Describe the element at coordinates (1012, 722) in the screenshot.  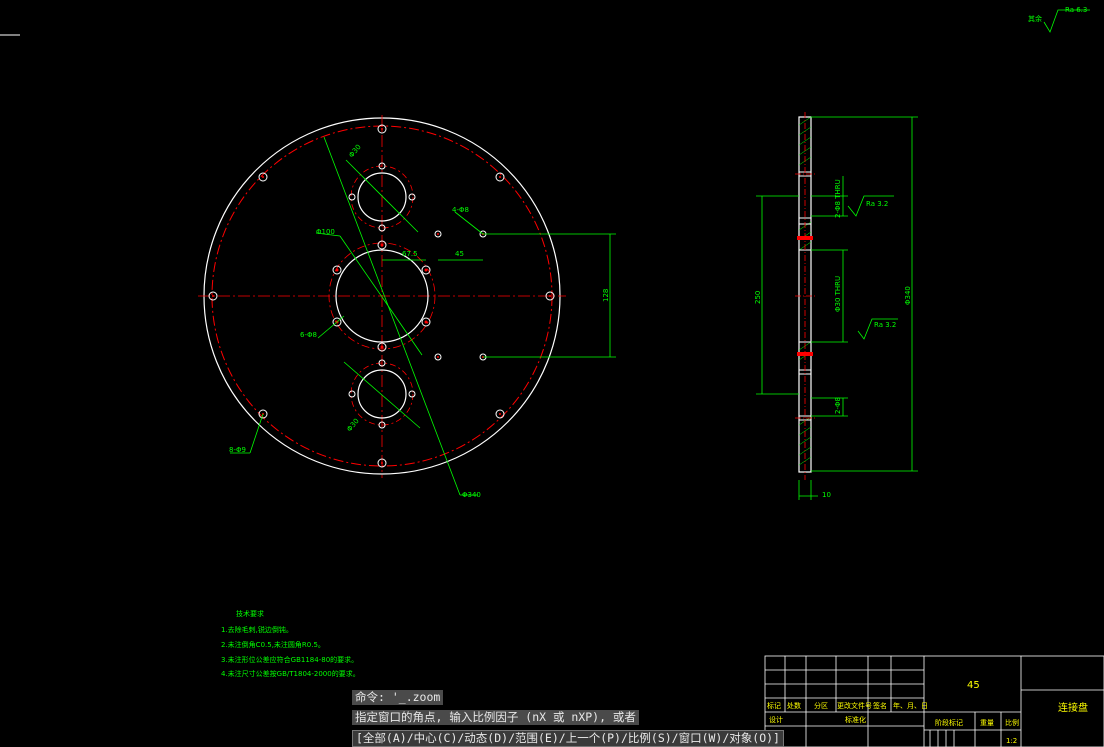
I see `tb-scale-label: 比例` at that location.